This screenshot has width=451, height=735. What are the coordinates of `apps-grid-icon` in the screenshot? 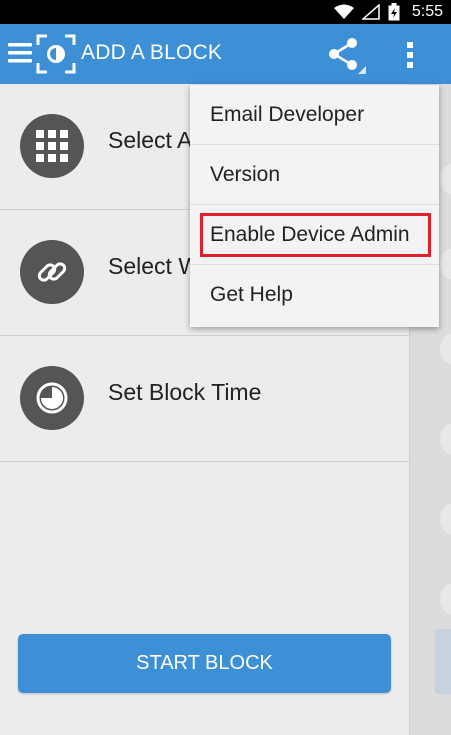 It's located at (52, 146).